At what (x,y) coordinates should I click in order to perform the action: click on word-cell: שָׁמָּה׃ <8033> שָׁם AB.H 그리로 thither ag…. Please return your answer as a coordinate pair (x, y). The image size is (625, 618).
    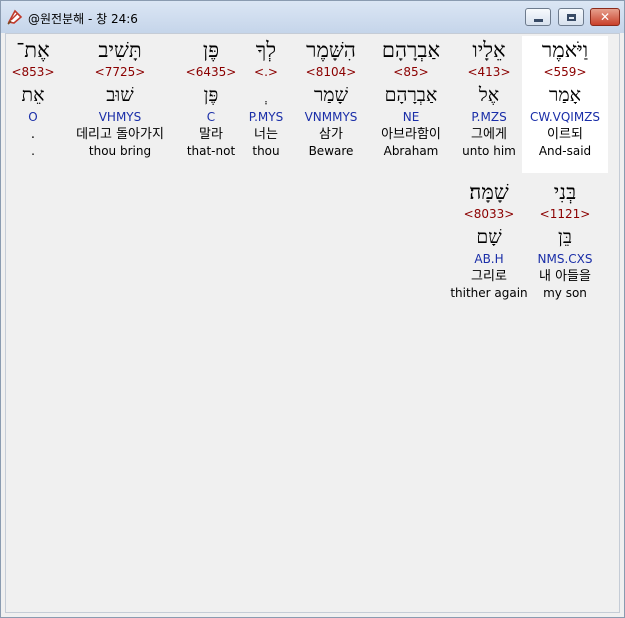
    Looking at the image, I should click on (489, 239).